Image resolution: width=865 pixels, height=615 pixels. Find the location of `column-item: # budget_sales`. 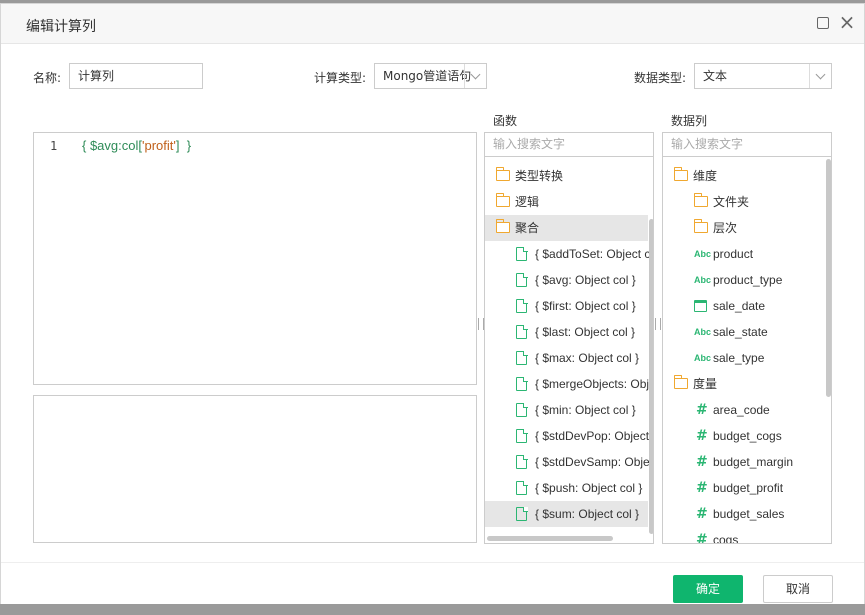

column-item: # budget_sales is located at coordinates (743, 514).